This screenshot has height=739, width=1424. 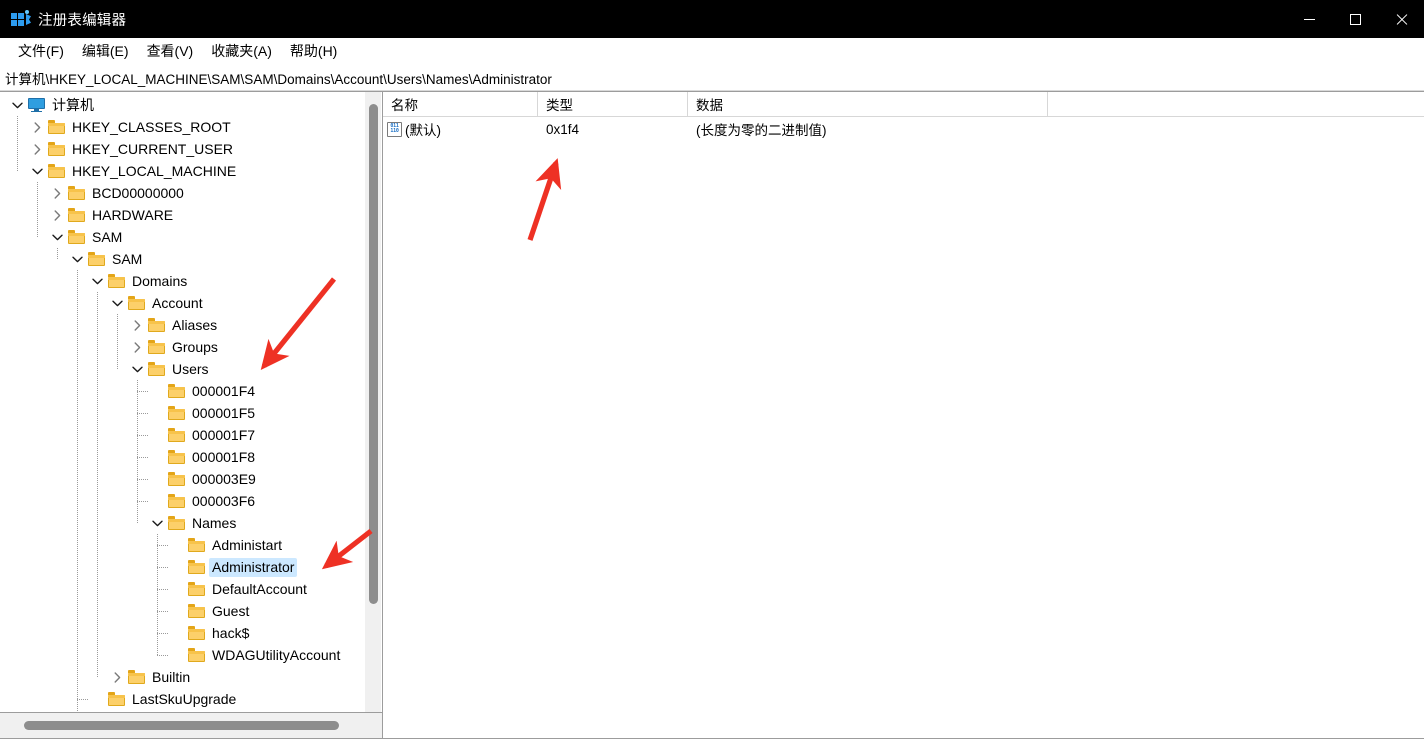 I want to click on tree-item-label: Guest, so click(x=231, y=610).